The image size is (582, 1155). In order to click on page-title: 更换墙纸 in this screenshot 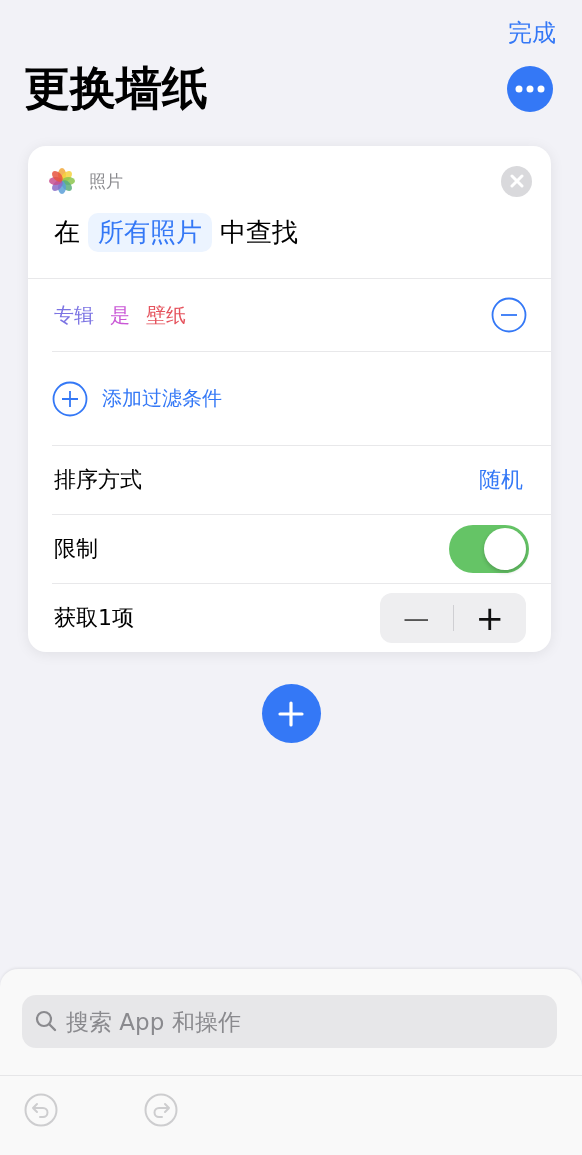, I will do `click(116, 88)`.